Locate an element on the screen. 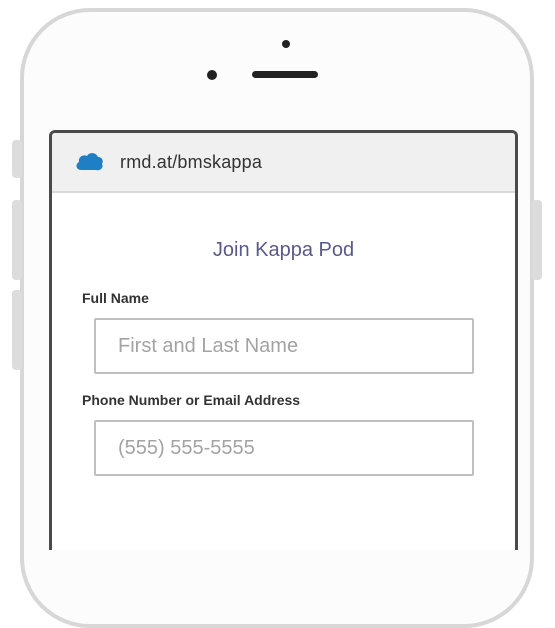  volume-up-button is located at coordinates (17, 240).